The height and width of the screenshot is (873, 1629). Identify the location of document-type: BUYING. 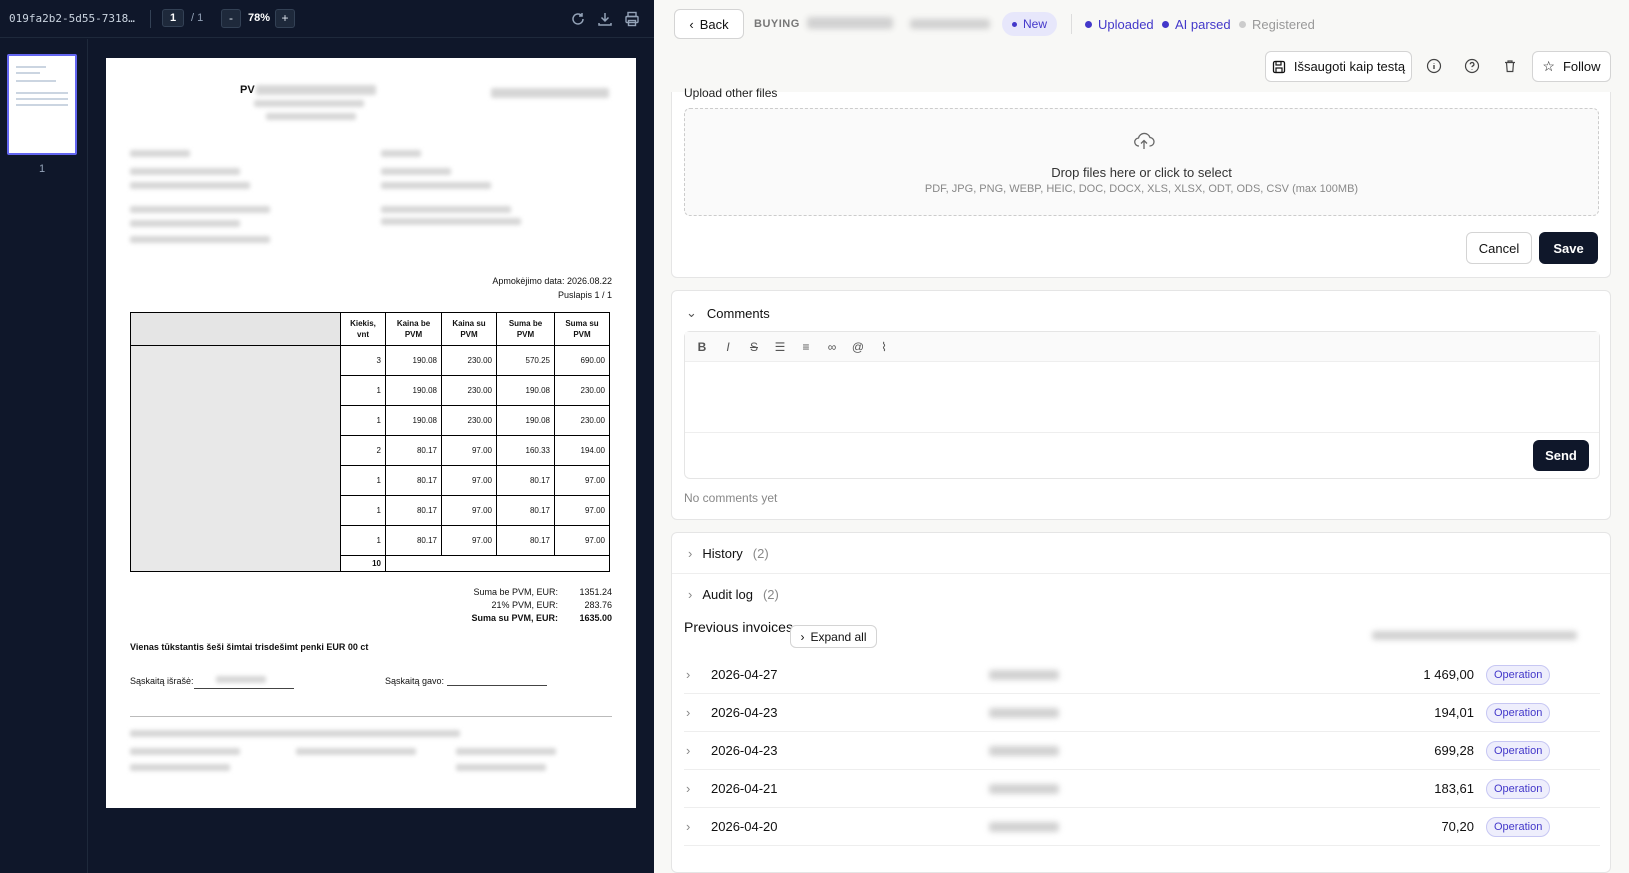
(777, 24).